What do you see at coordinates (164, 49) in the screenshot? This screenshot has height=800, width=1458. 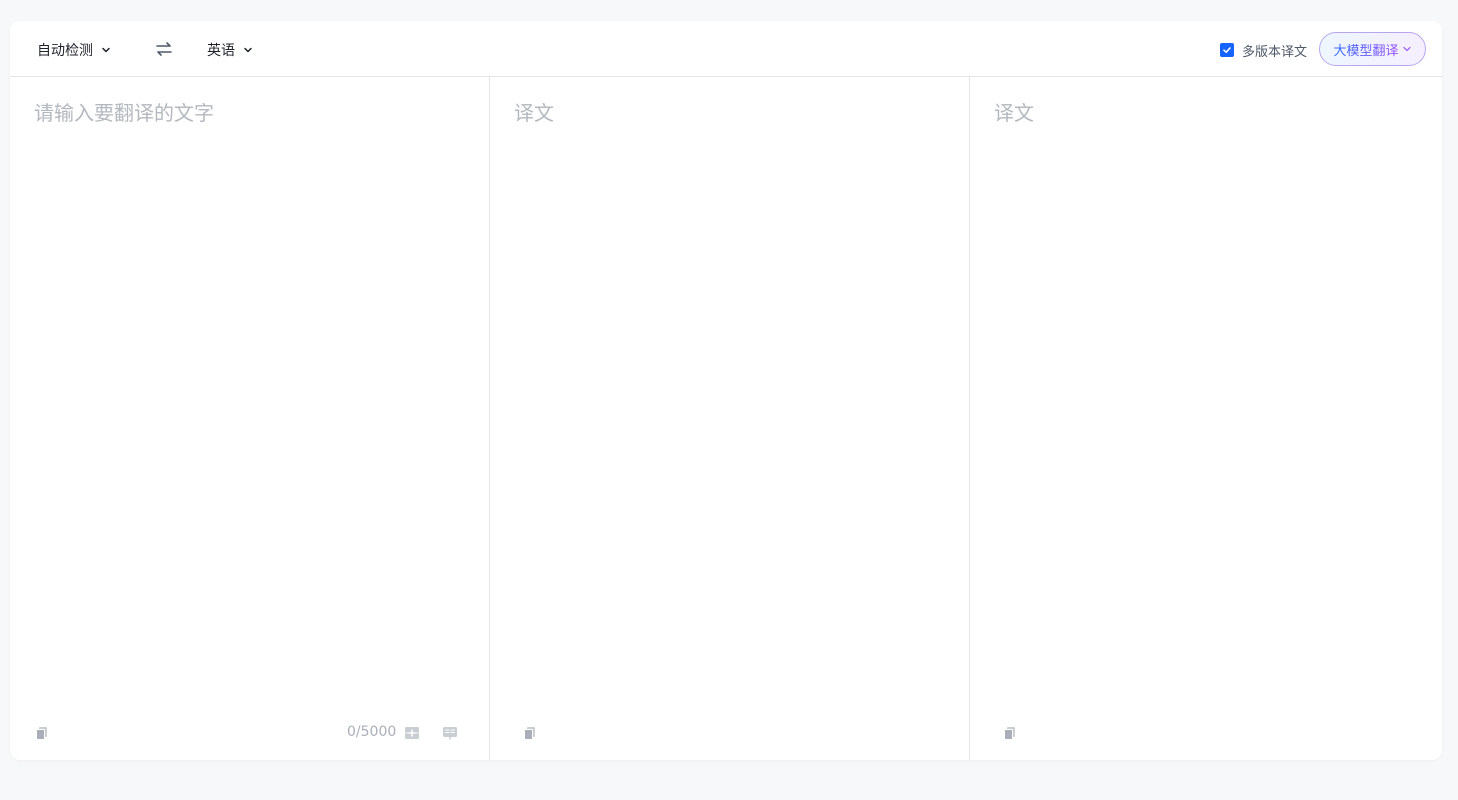 I see `swap-icon` at bounding box center [164, 49].